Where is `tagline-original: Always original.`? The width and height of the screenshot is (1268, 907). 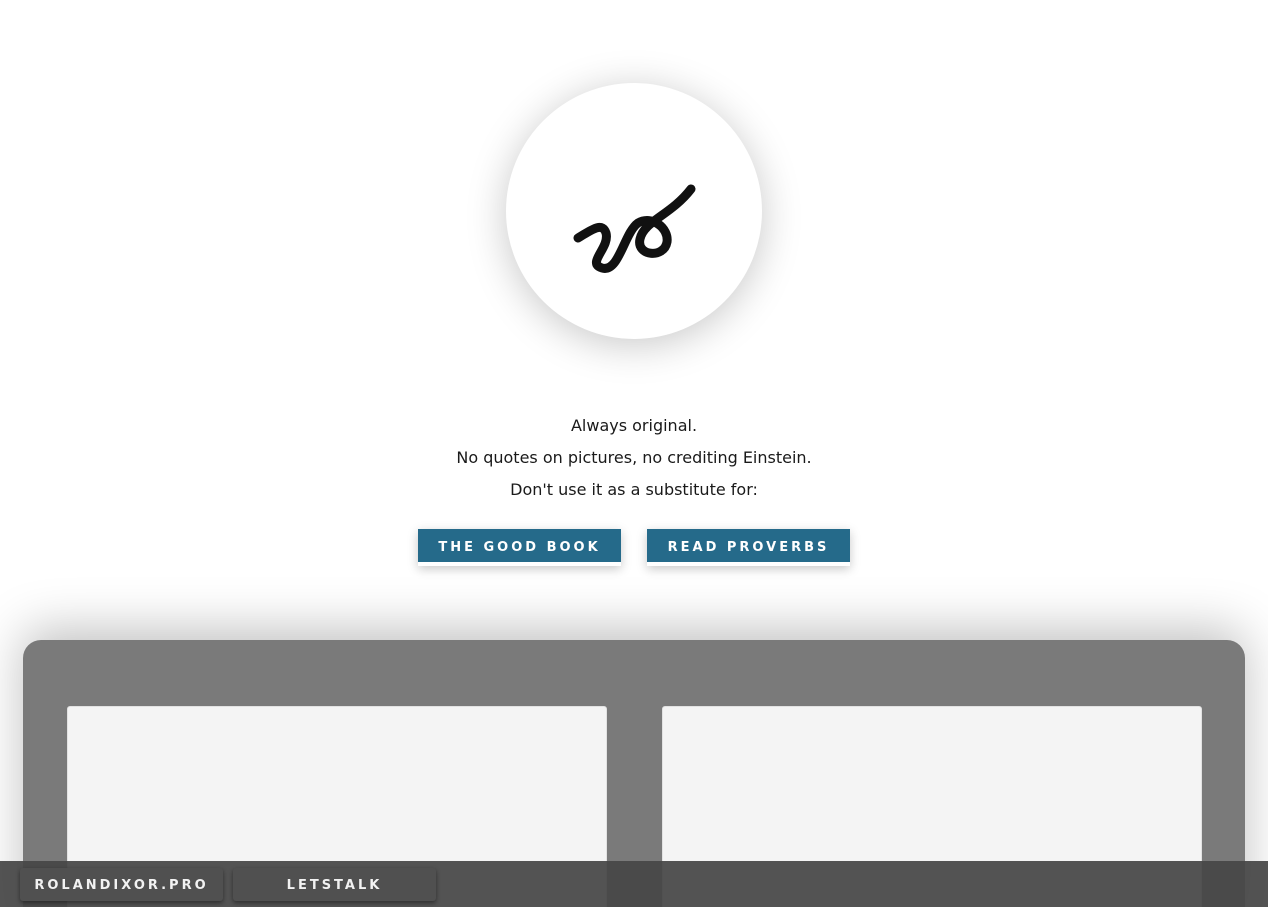
tagline-original: Always original. is located at coordinates (634, 425).